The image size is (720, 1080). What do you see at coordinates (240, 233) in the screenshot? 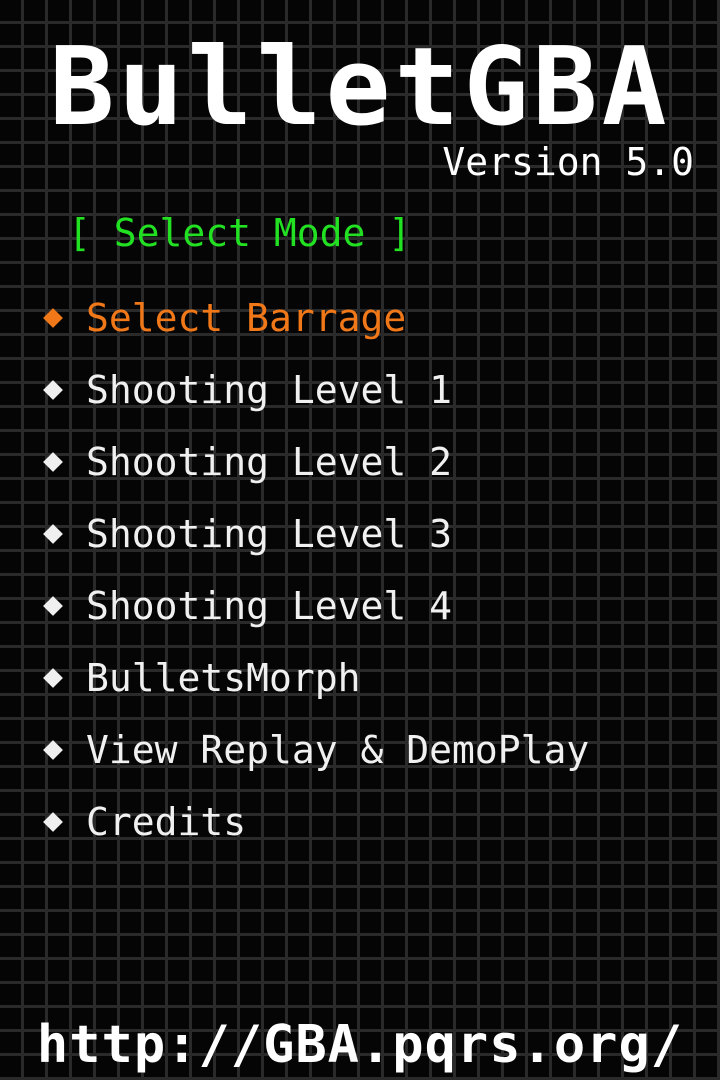
I see `select-mode-heading: [ Select Mode ]` at bounding box center [240, 233].